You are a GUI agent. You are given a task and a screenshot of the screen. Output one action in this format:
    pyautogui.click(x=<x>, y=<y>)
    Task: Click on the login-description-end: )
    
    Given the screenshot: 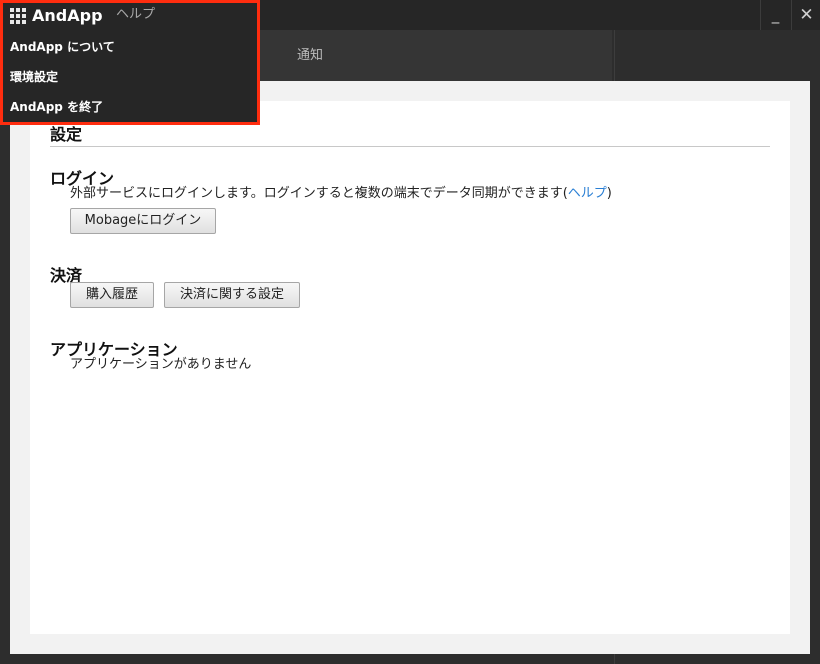 What is the action you would take?
    pyautogui.click(x=609, y=193)
    